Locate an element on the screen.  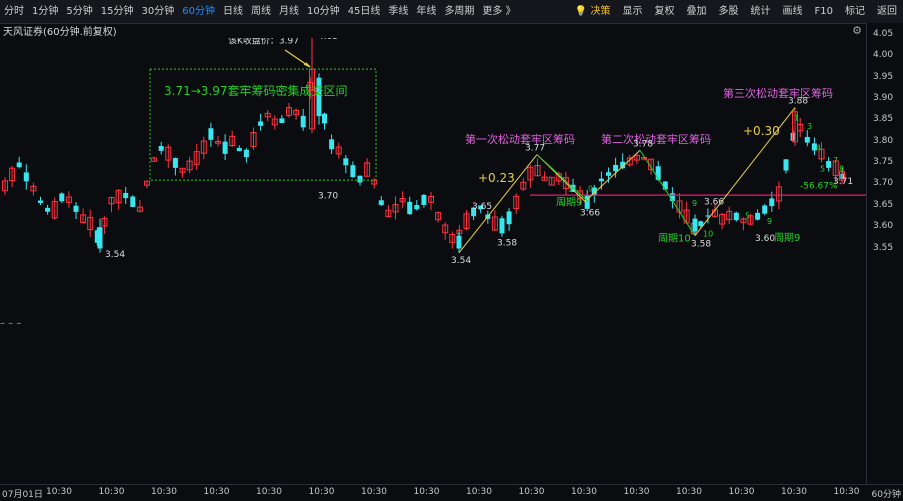
sequence-number: 5 is located at coordinates (747, 216).